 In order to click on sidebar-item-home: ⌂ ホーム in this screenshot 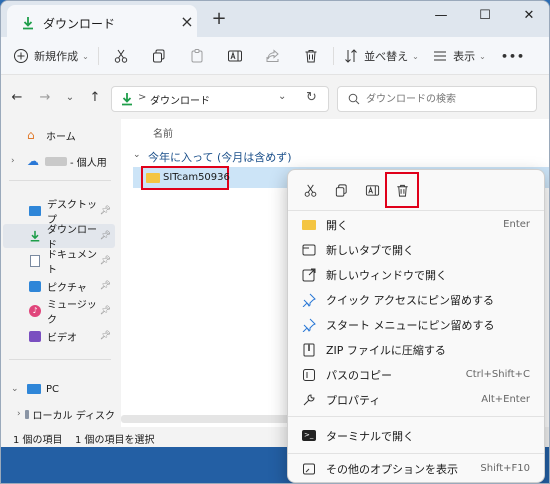, I will do `click(59, 135)`.